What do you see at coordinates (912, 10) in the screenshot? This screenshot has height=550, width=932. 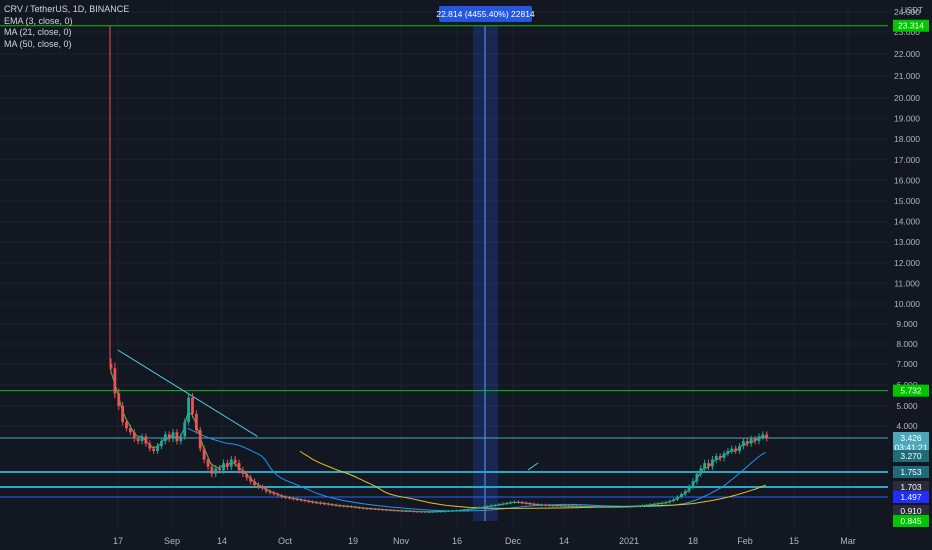 I see `currency-label: USDT` at bounding box center [912, 10].